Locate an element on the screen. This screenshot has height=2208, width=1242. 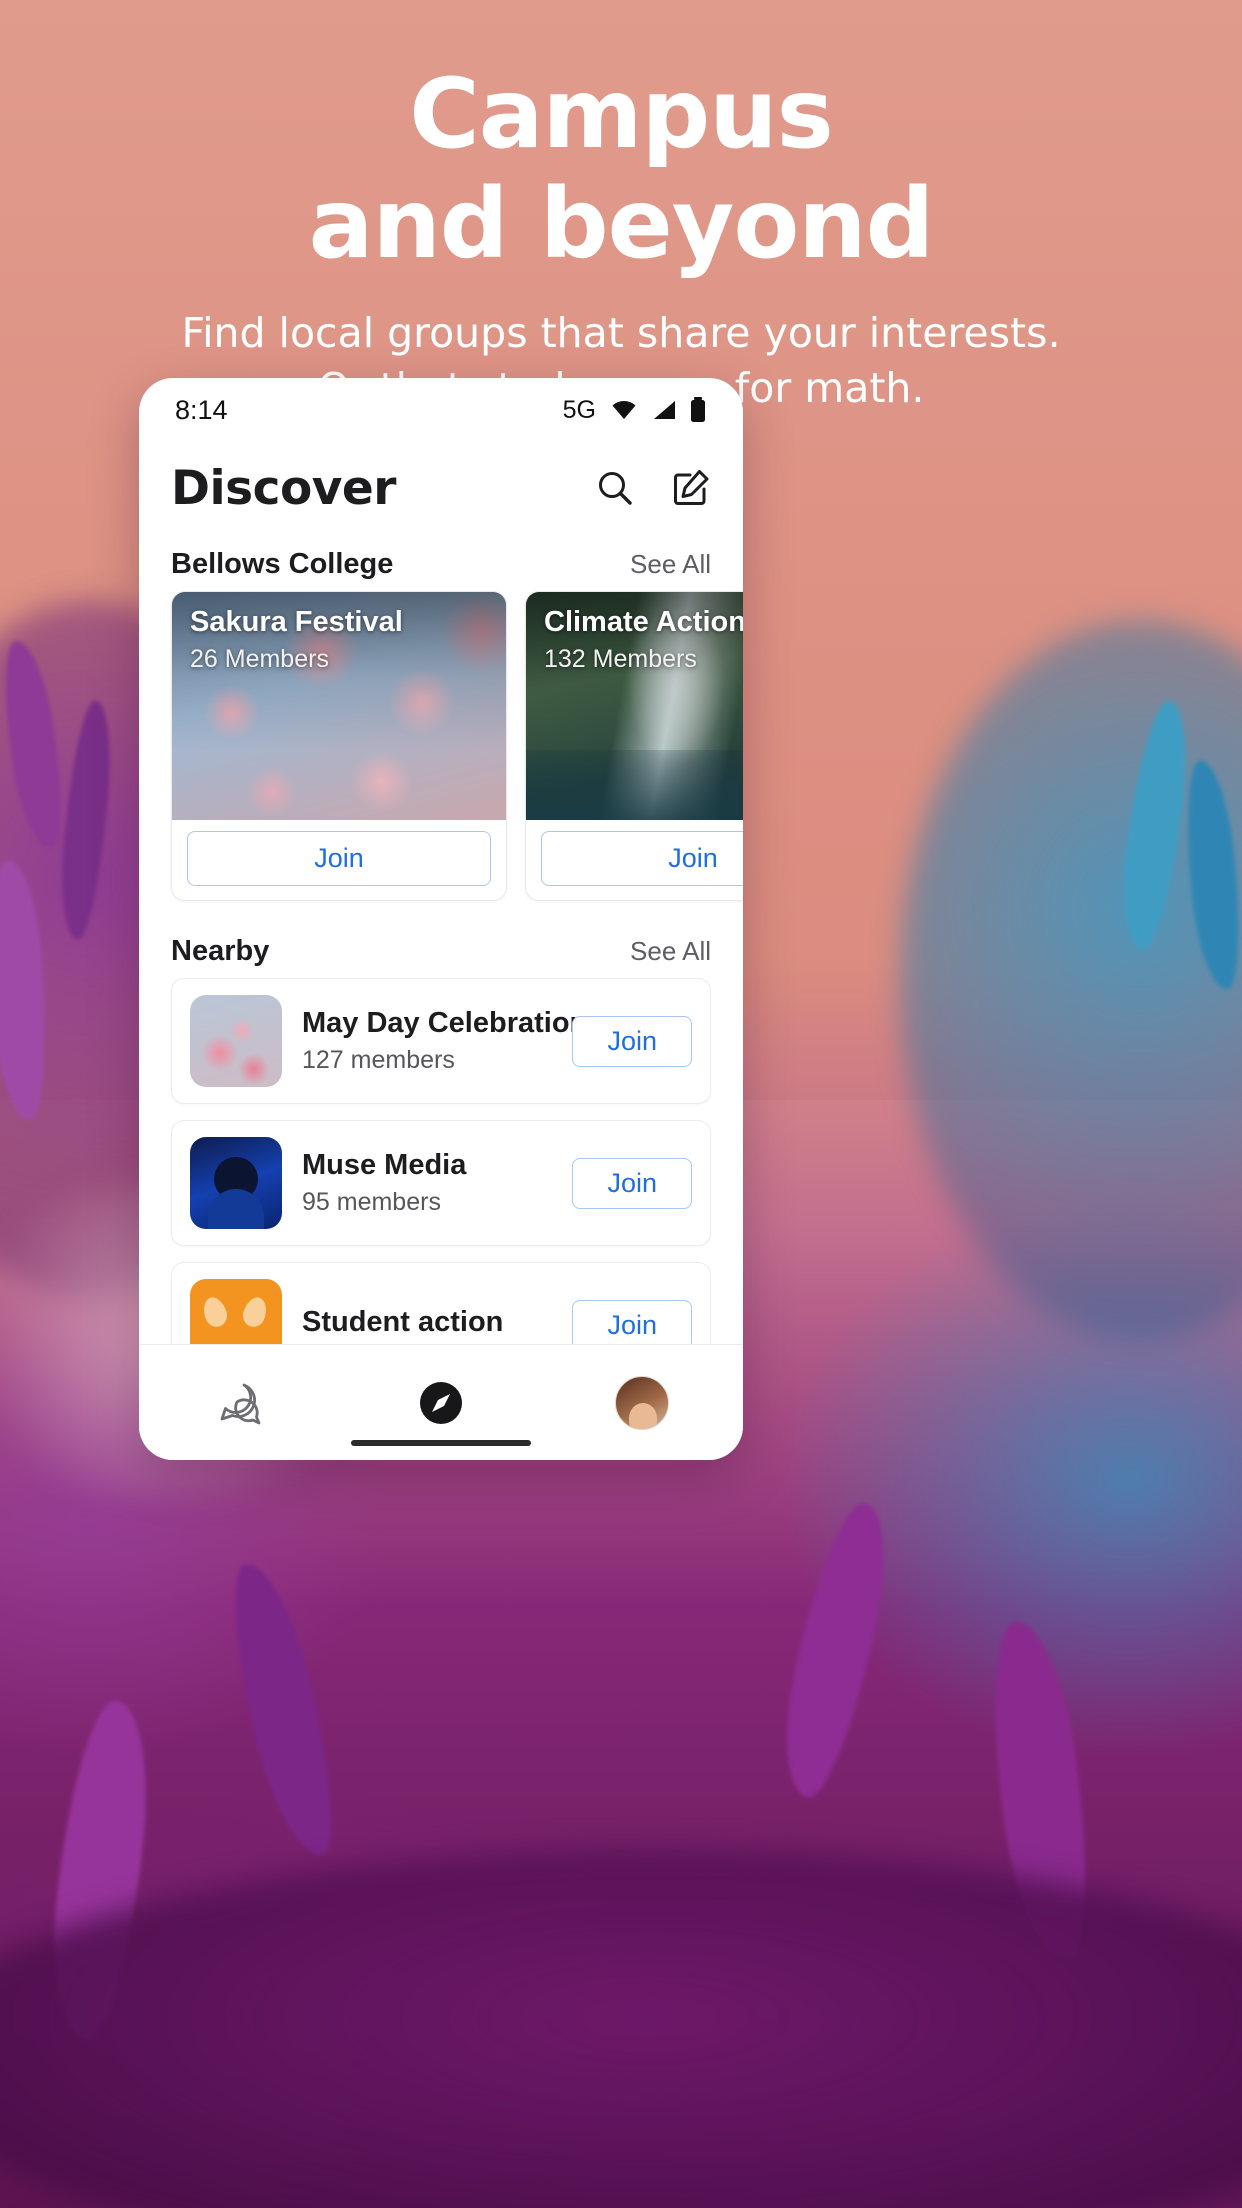
group-member-count: 127 members is located at coordinates (378, 1060).